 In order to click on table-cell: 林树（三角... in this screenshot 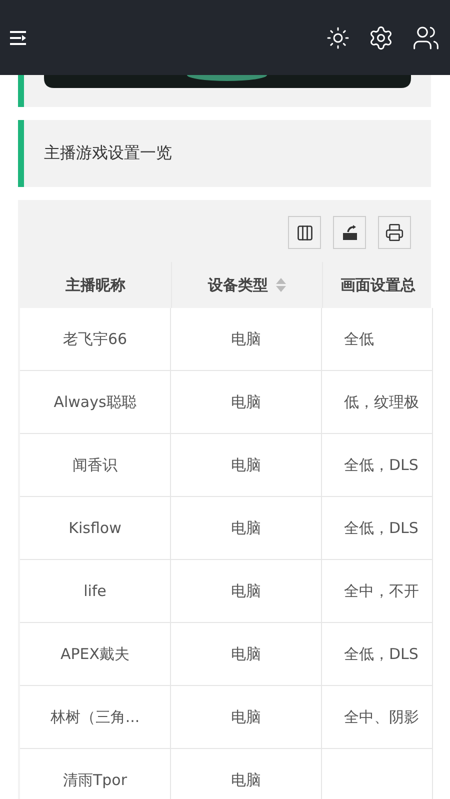, I will do `click(95, 717)`.